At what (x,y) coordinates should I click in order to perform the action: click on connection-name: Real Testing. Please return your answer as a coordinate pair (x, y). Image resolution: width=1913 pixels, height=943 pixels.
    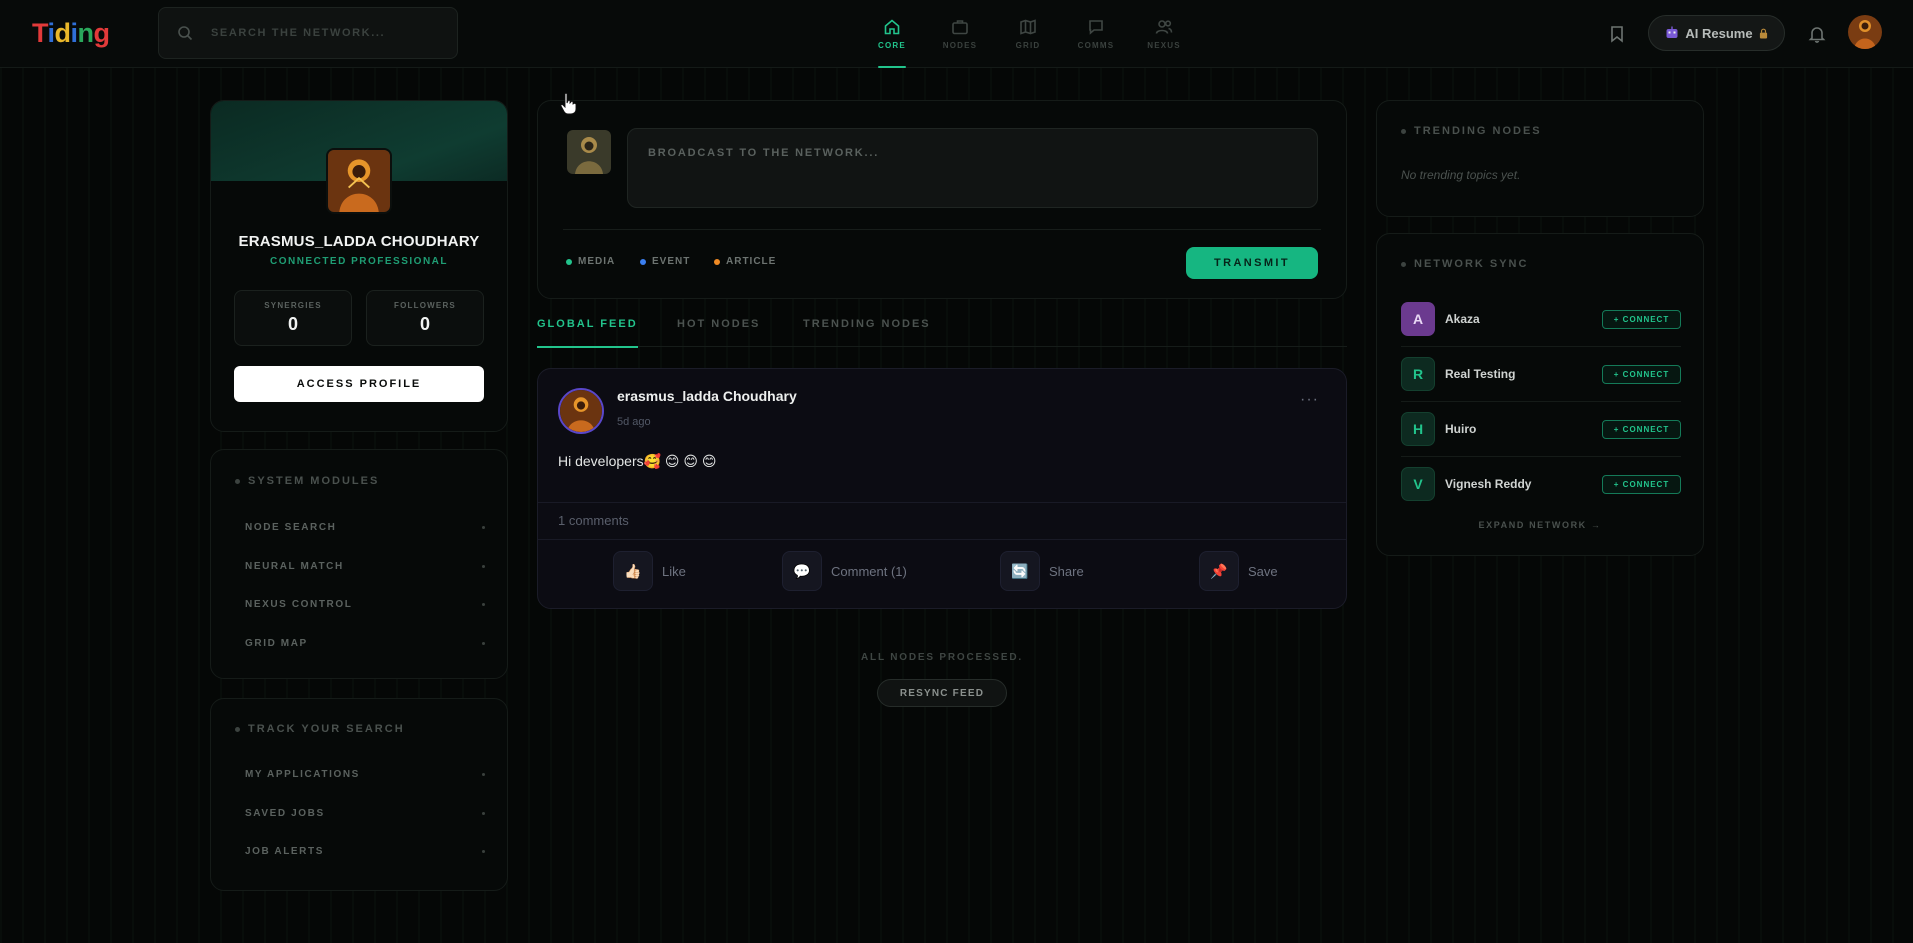
    Looking at the image, I should click on (1523, 374).